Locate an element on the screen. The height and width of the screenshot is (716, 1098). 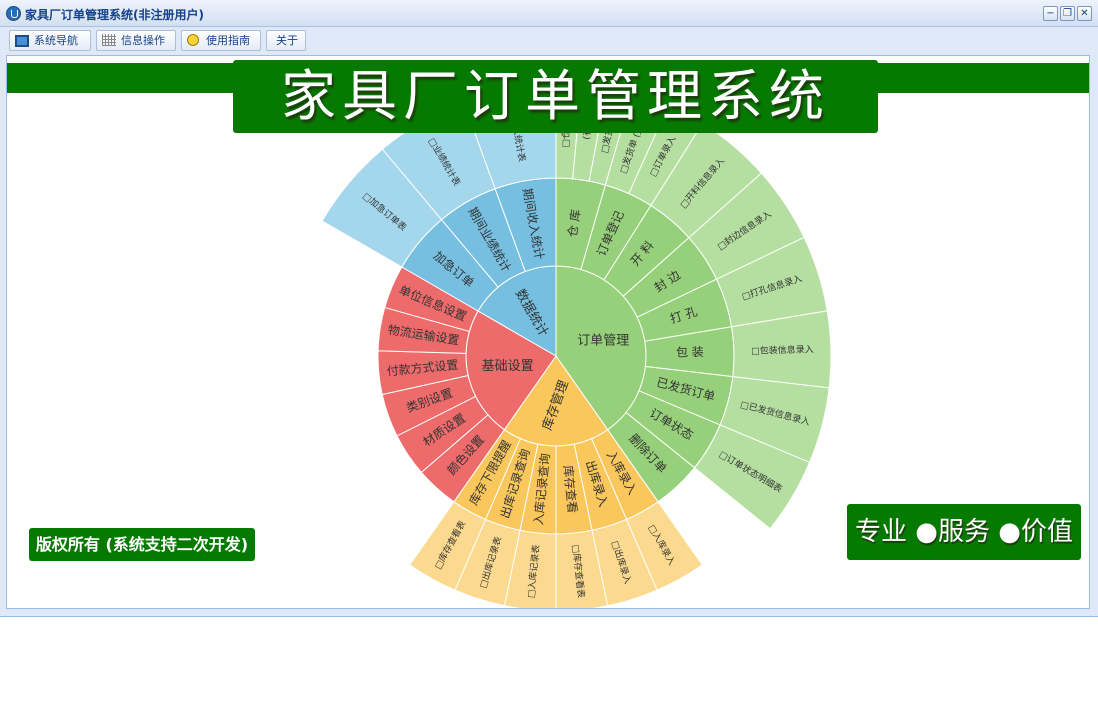
restore-button: ❐ is located at coordinates (1067, 13).